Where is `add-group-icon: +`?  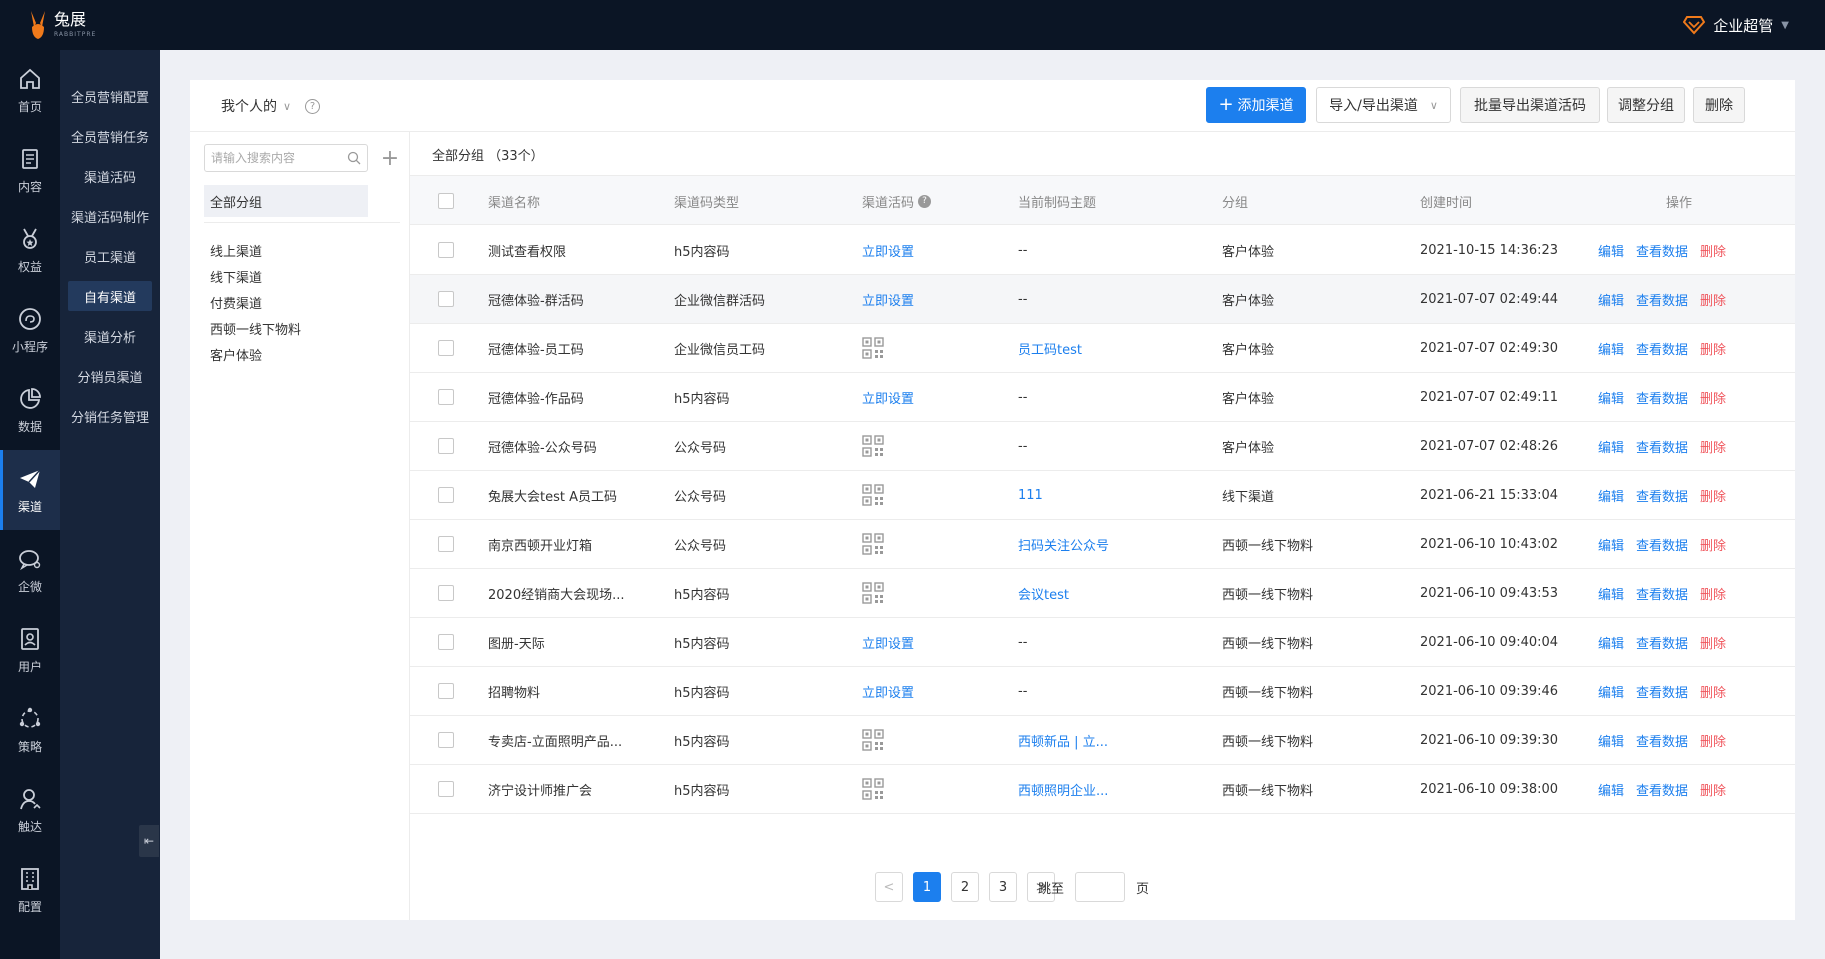 add-group-icon: + is located at coordinates (390, 158).